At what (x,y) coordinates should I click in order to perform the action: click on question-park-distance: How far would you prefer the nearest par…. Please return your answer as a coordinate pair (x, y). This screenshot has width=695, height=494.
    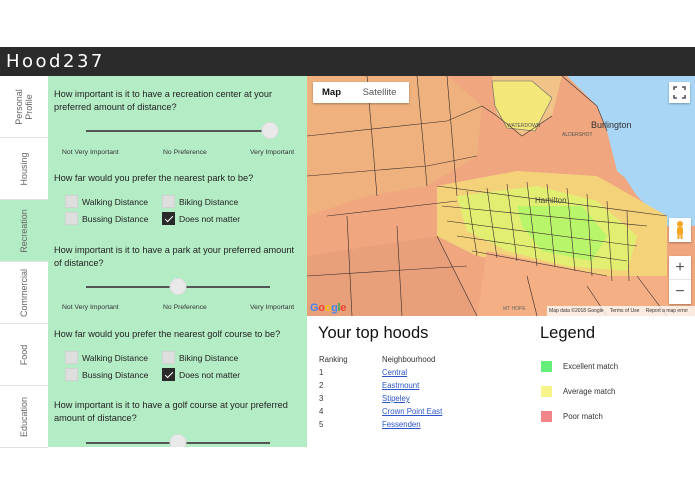
    Looking at the image, I should click on (154, 178).